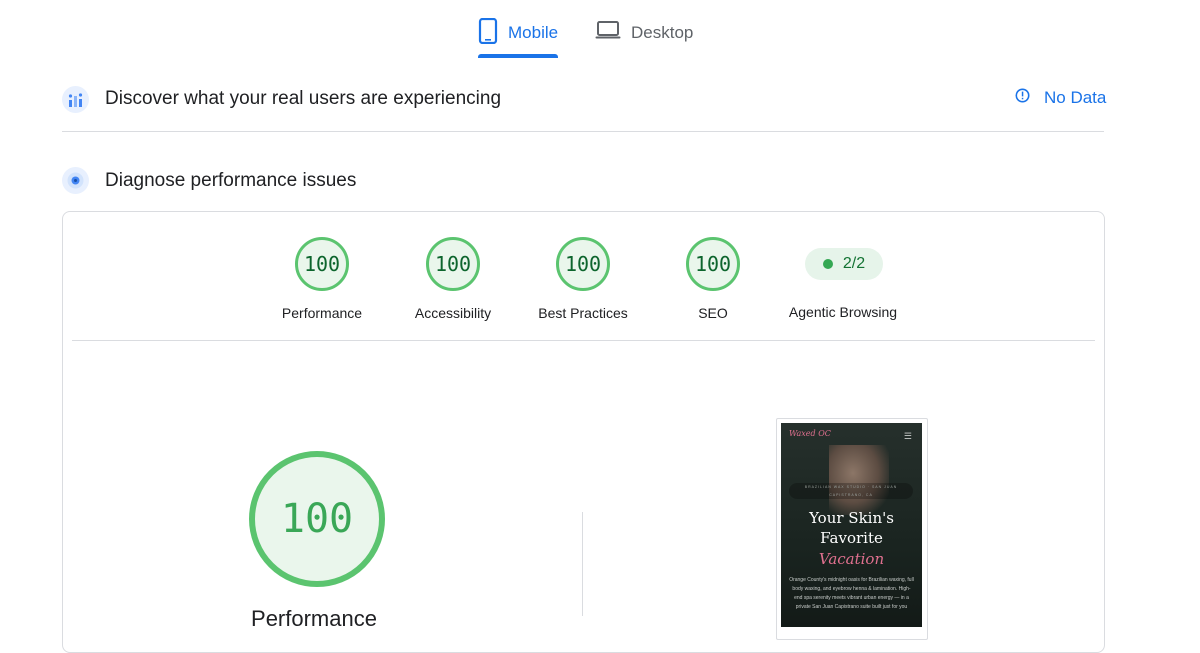  Describe the element at coordinates (75, 99) in the screenshot. I see `users-chart-icon` at that location.